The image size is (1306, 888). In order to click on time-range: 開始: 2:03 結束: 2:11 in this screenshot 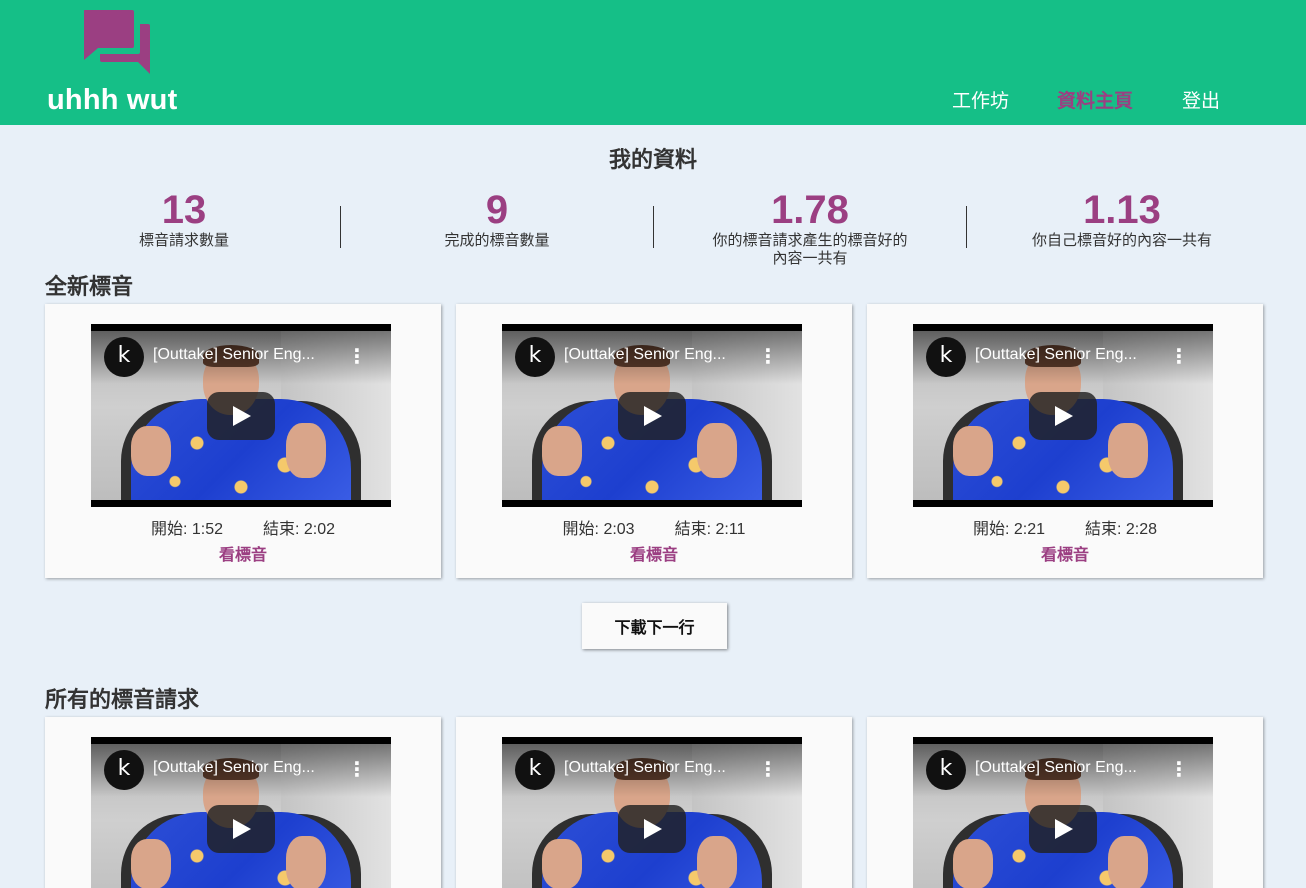, I will do `click(654, 527)`.